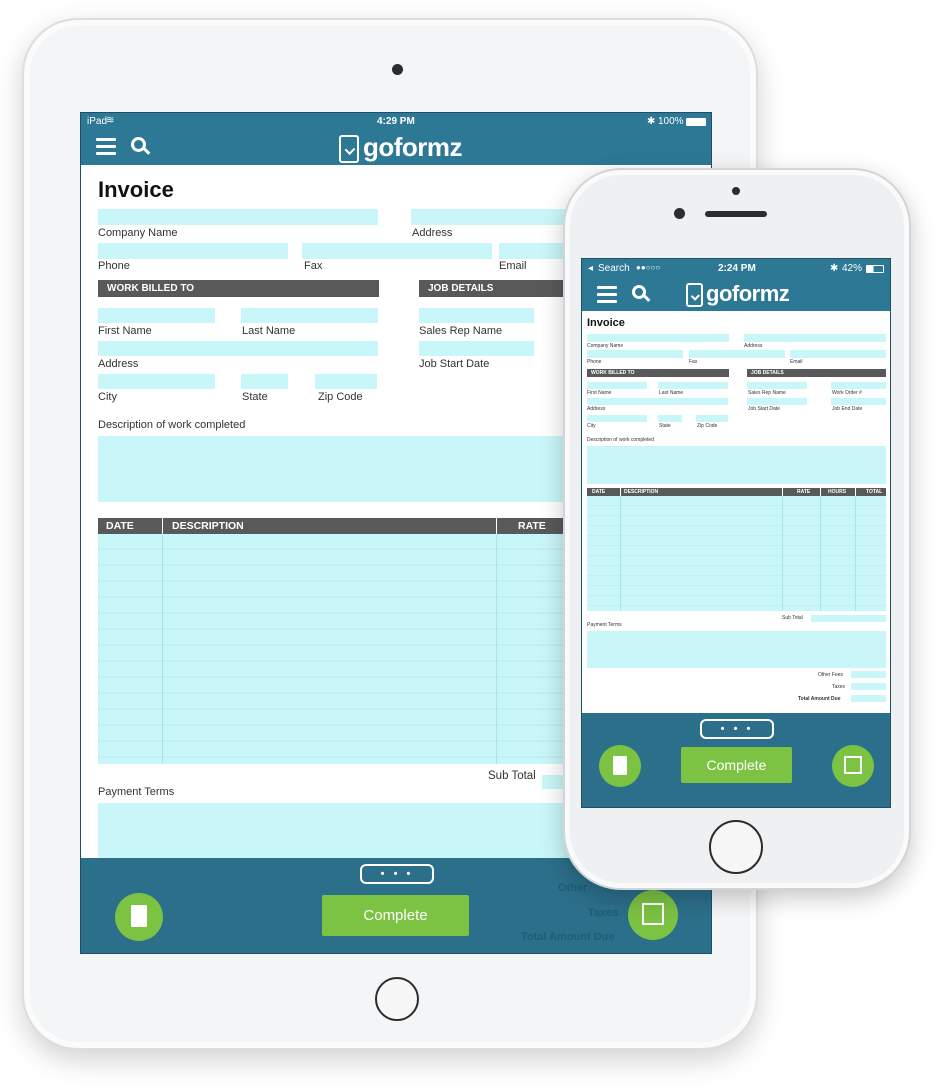  I want to click on grid-icon, so click(853, 765).